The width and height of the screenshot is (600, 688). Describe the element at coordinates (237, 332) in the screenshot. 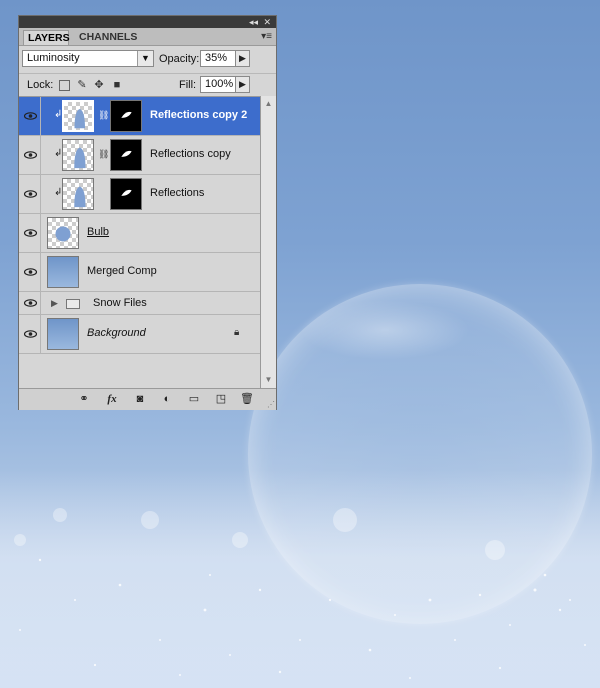

I see `lock-icon: 🔒︎` at that location.